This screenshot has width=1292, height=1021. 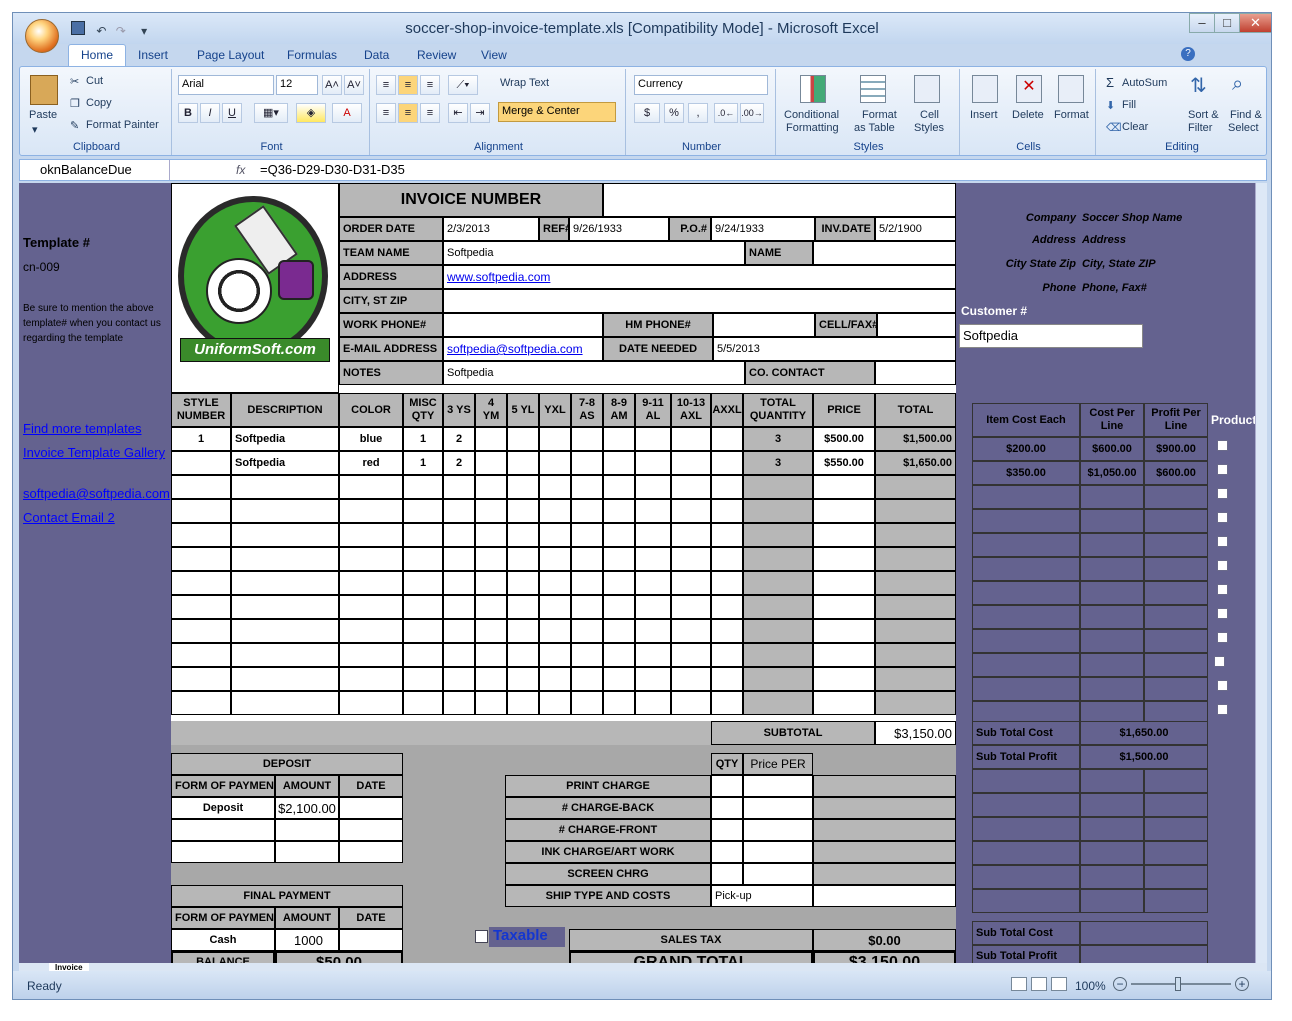 I want to click on align-top-icon: ≡, so click(x=386, y=85).